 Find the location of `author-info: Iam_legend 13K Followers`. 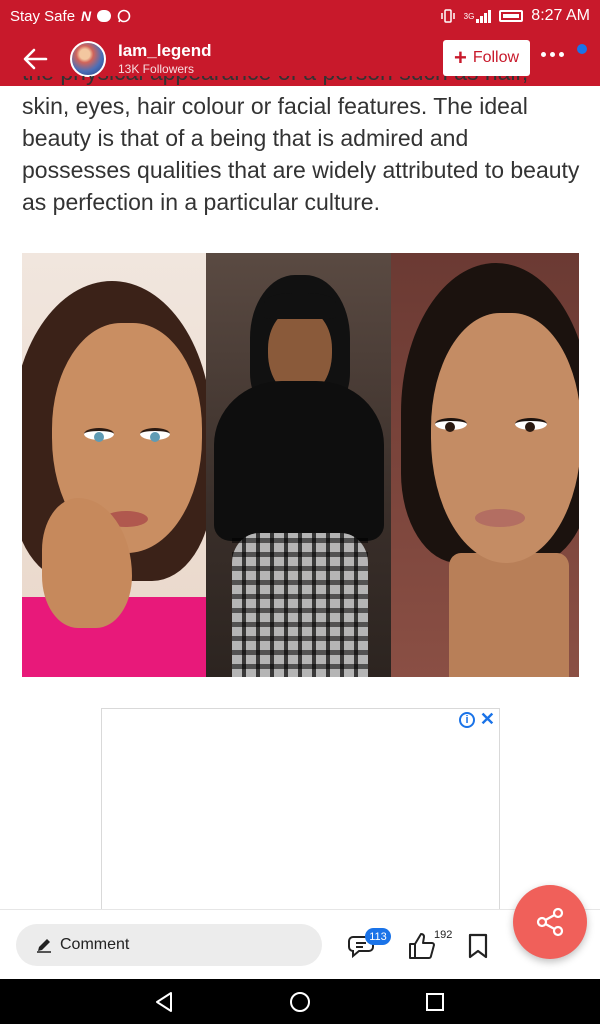

author-info: Iam_legend 13K Followers is located at coordinates (165, 59).